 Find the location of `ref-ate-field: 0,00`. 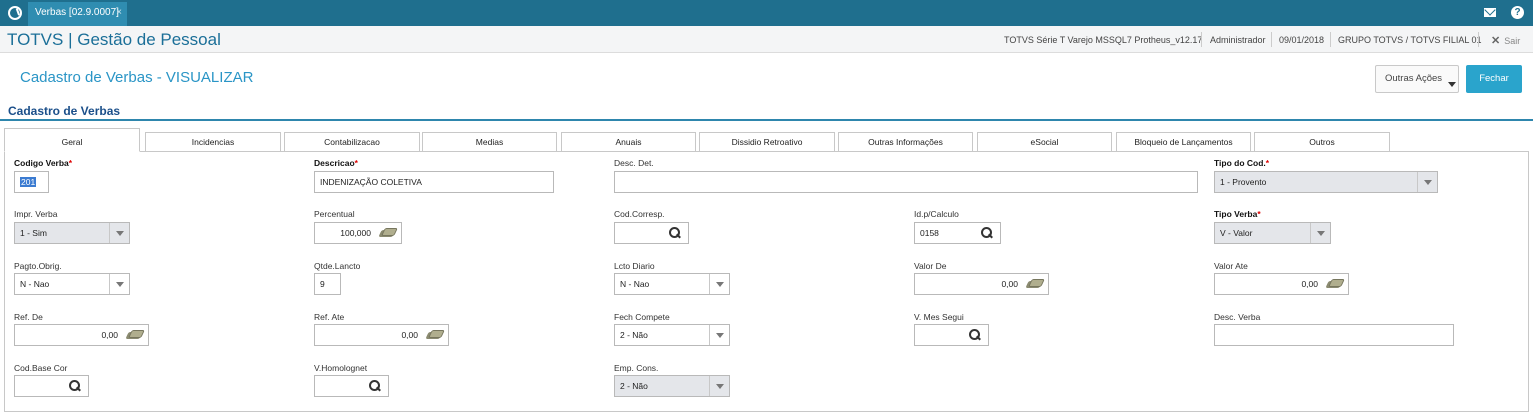

ref-ate-field: 0,00 is located at coordinates (381, 335).